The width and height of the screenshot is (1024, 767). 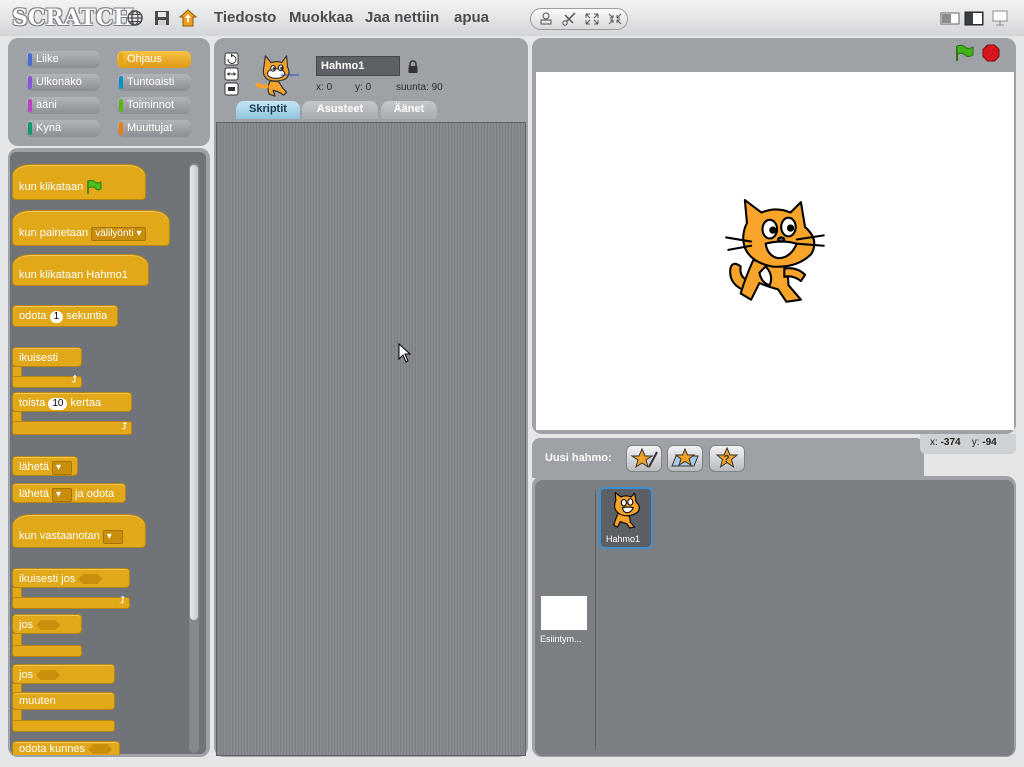 What do you see at coordinates (409, 110) in the screenshot?
I see `tab-sounds: Äänet` at bounding box center [409, 110].